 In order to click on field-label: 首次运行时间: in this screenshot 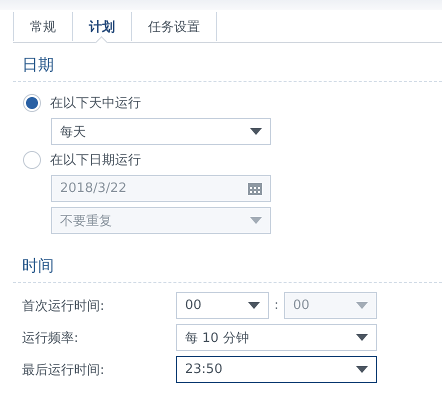, I will do `click(64, 306)`.